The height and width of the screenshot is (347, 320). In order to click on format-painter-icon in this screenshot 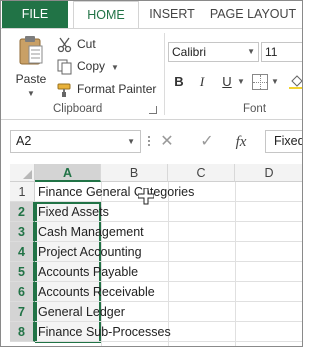, I will do `click(64, 90)`.